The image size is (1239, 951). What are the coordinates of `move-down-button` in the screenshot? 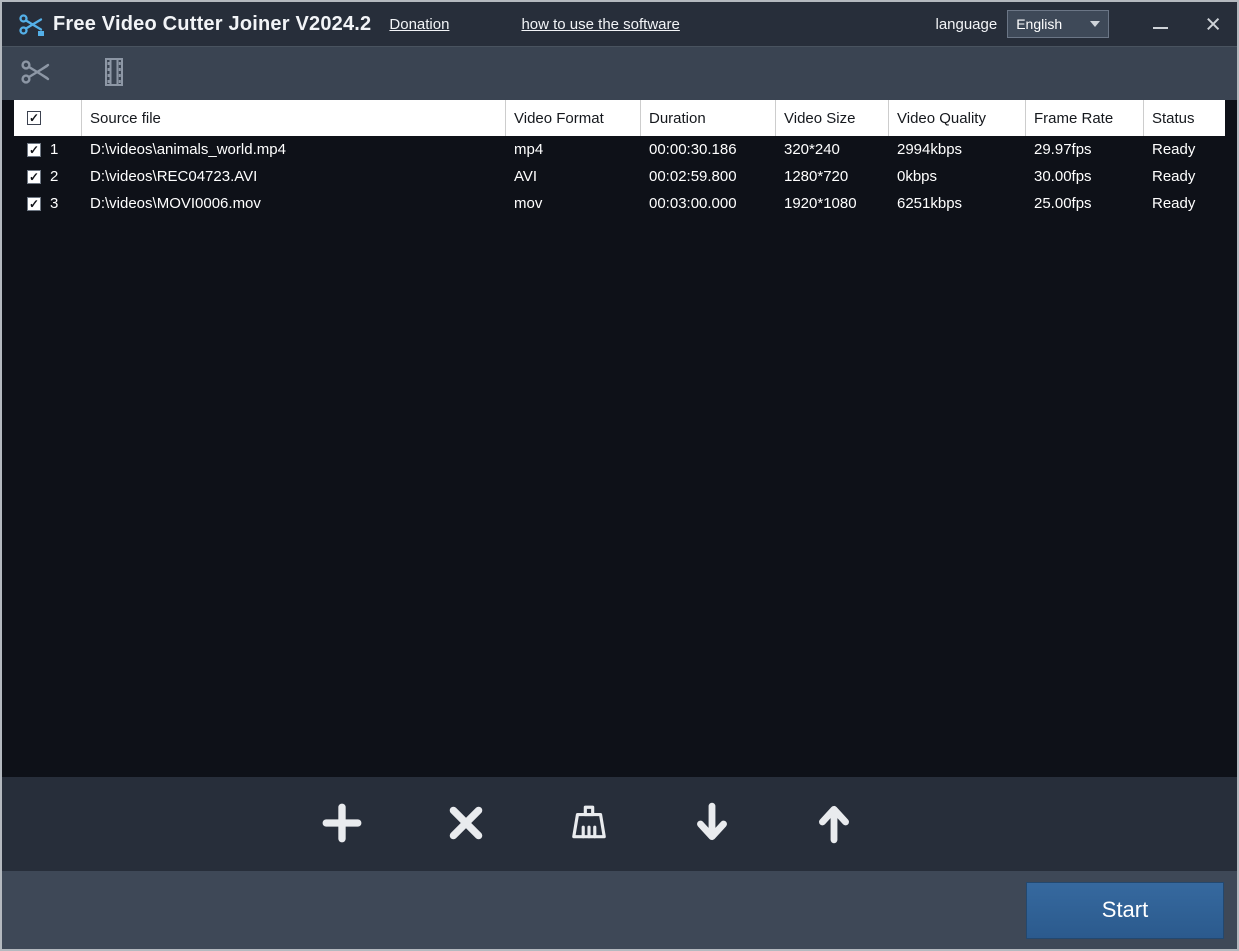 It's located at (712, 824).